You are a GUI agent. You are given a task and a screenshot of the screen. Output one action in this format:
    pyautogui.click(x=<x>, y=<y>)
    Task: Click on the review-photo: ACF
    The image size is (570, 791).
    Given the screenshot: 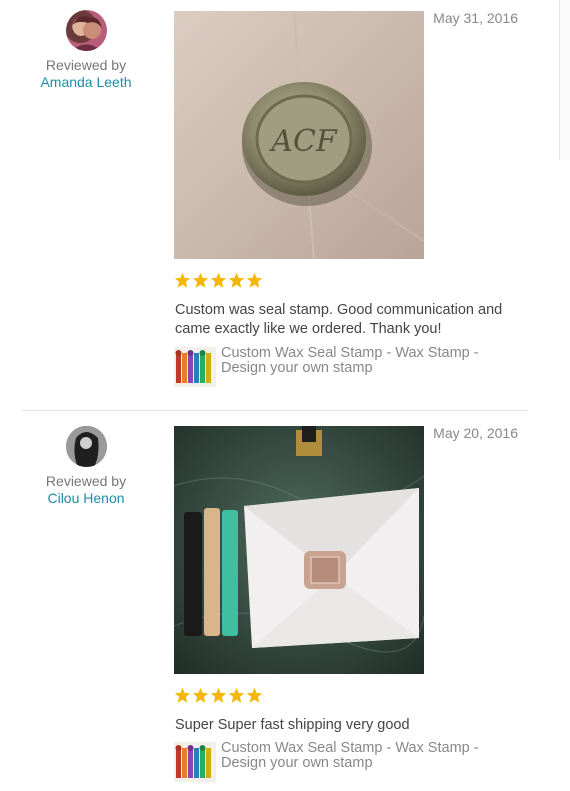 What is the action you would take?
    pyautogui.click(x=299, y=135)
    